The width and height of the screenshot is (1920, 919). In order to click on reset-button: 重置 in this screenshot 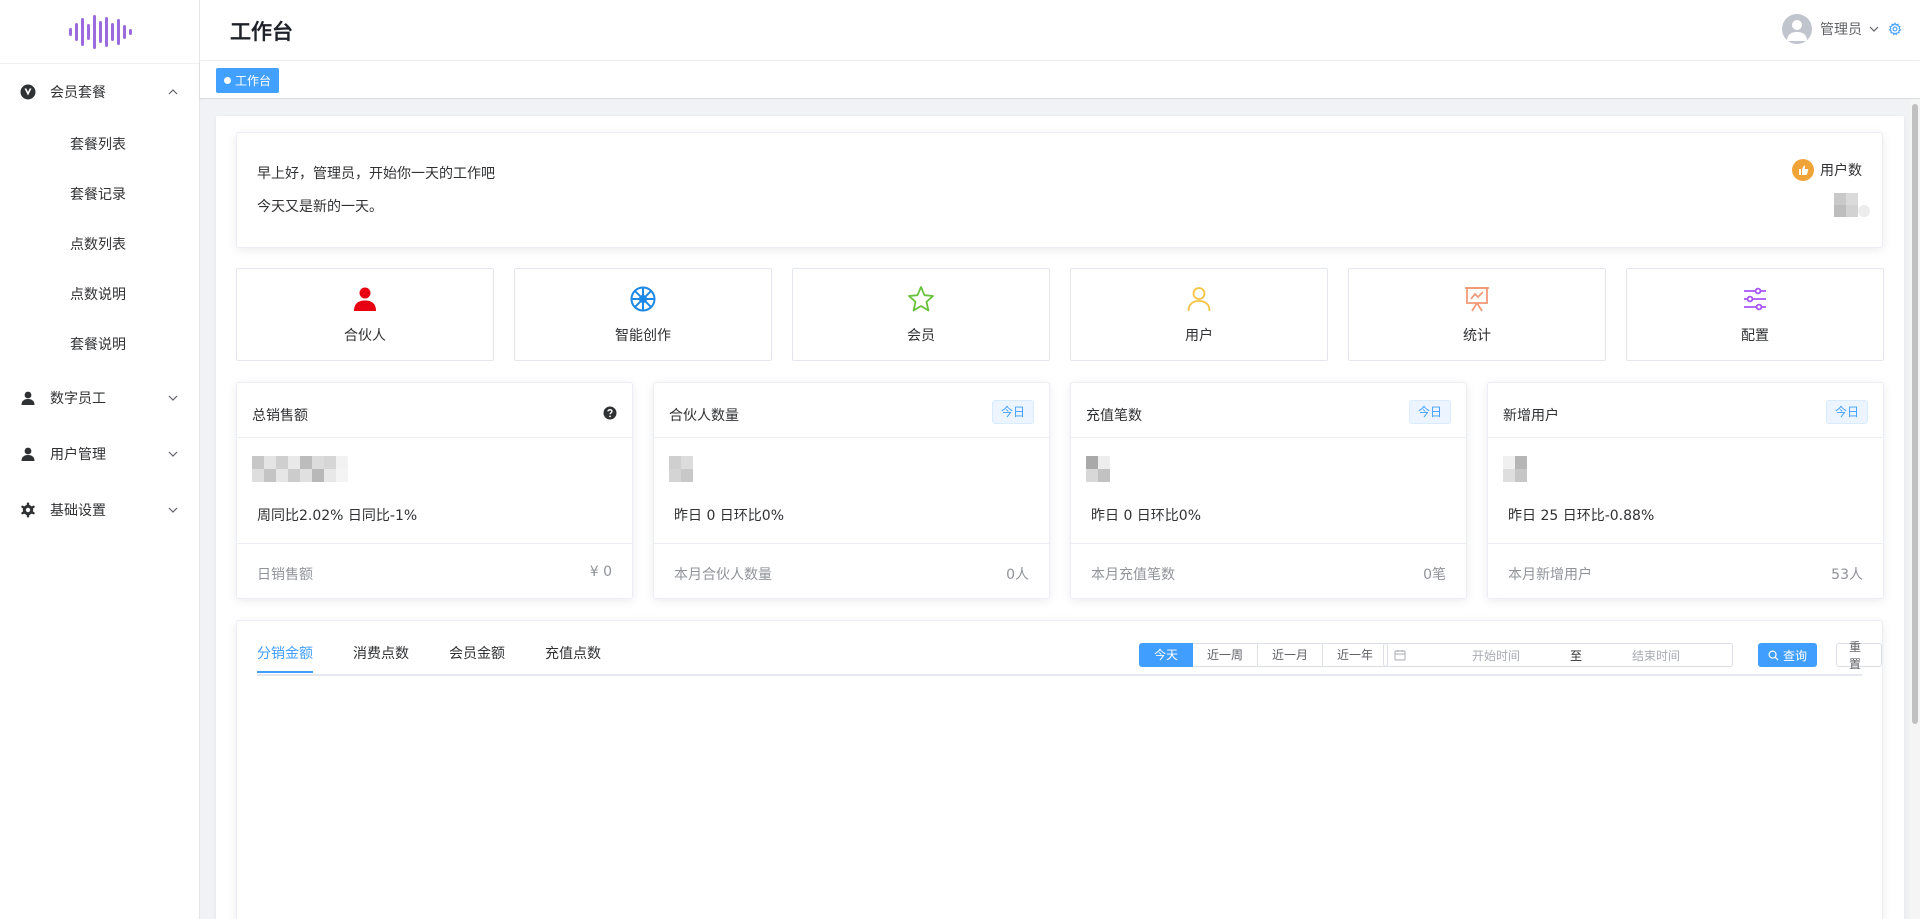, I will do `click(1859, 655)`.